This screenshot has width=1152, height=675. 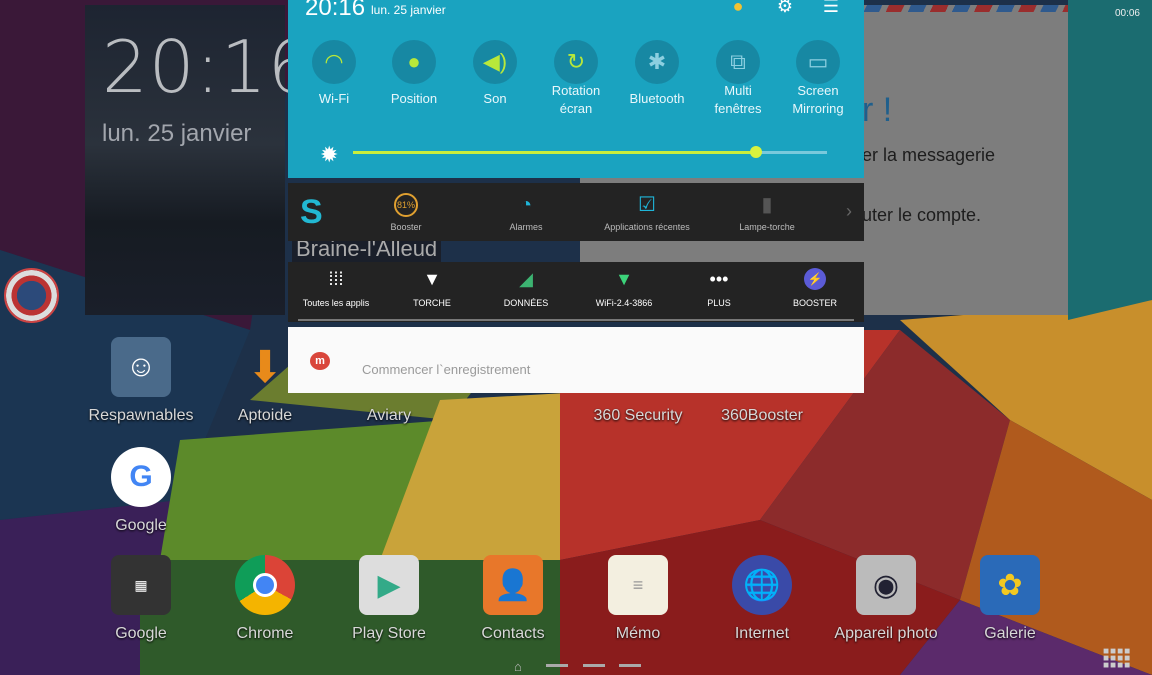 I want to click on booster-gauge-icon: 81%, so click(x=406, y=205).